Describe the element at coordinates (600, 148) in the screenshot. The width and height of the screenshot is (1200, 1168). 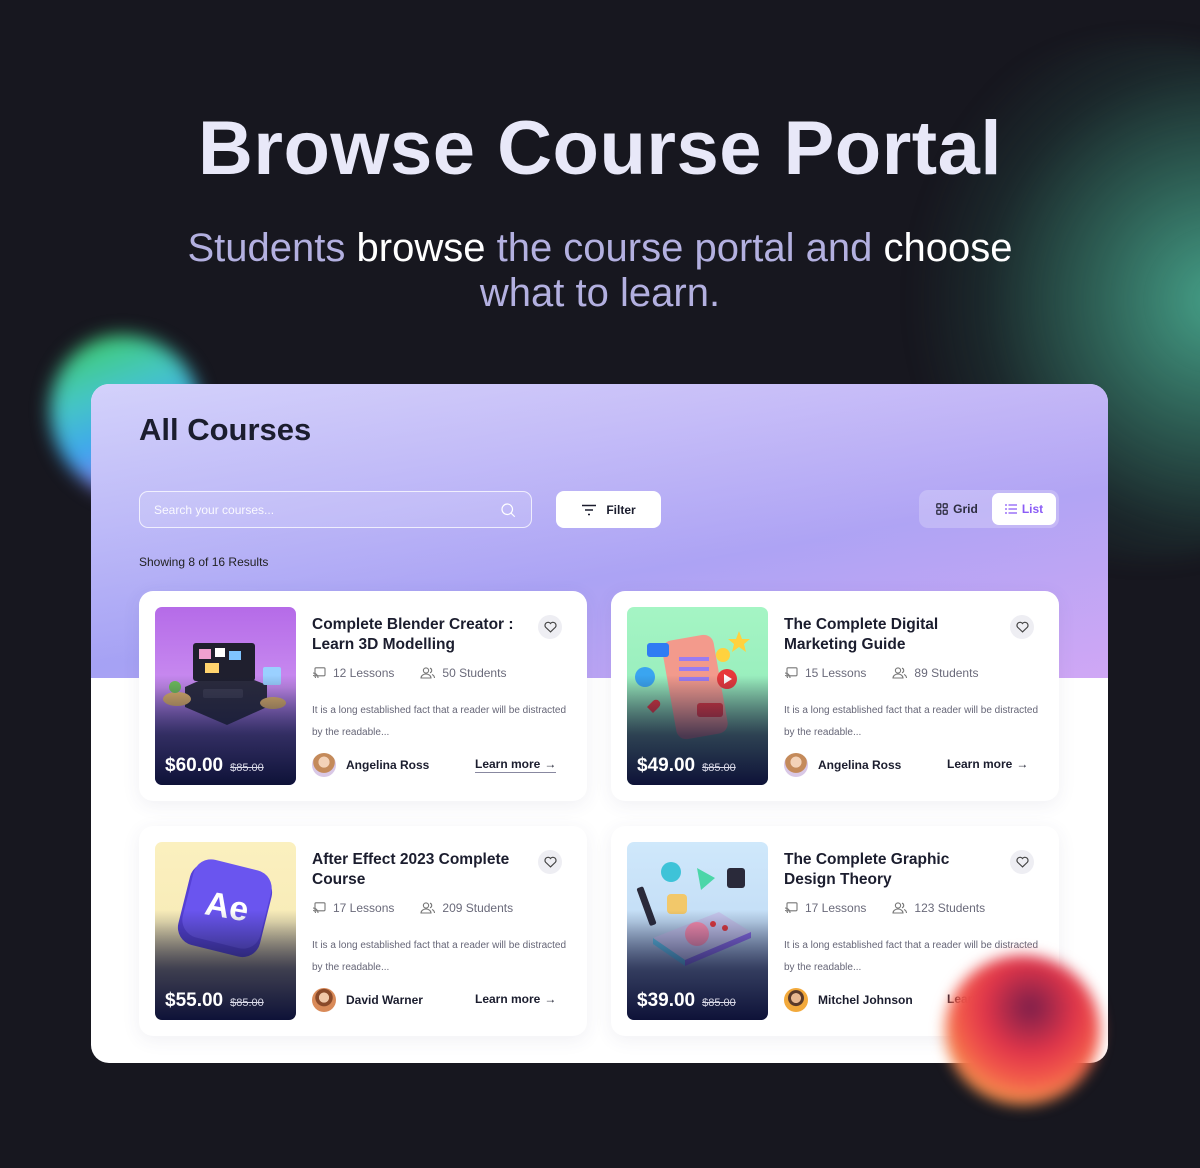
I see `hero-title: Browse Course Portal` at that location.